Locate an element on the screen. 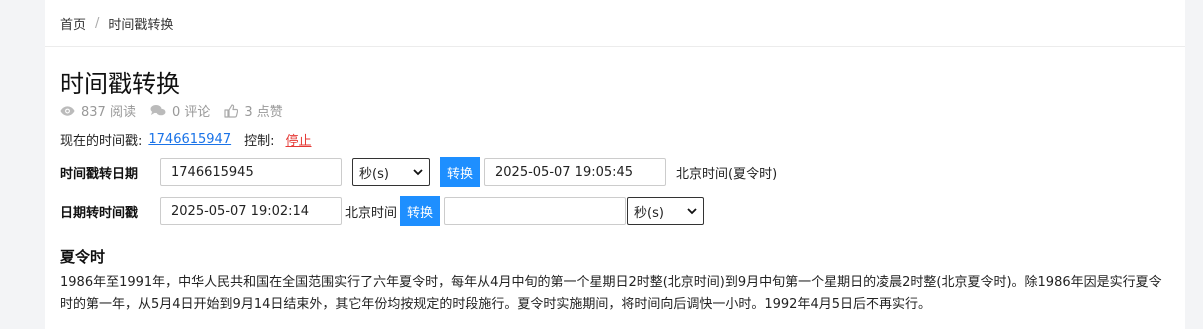 The width and height of the screenshot is (1203, 329). date-input-zone: 北京时间 is located at coordinates (371, 213).